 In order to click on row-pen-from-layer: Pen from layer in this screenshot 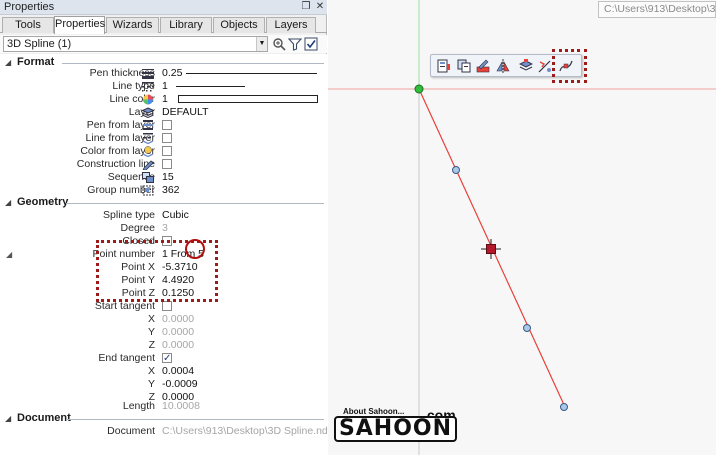, I will do `click(163, 125)`.